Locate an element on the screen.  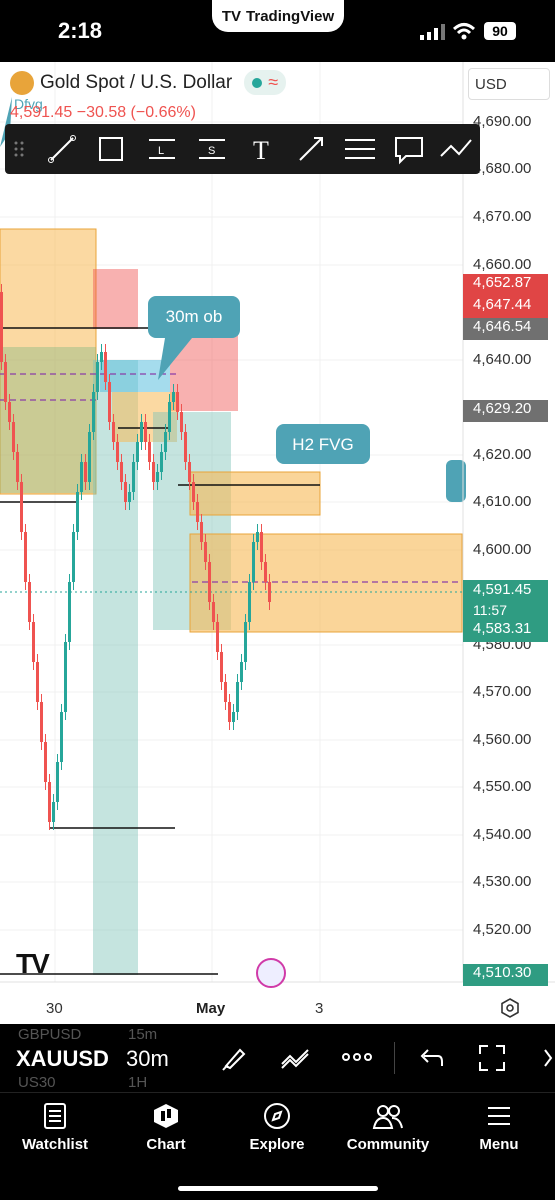
time-label-3: 3 is located at coordinates (319, 1008).